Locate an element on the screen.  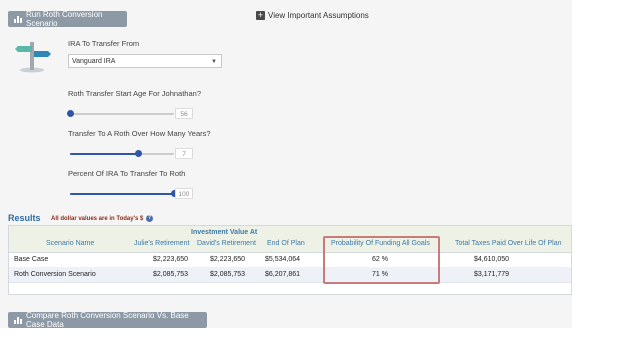
cell-scenario-name: Roth Conversion Scenario is located at coordinates (55, 274).